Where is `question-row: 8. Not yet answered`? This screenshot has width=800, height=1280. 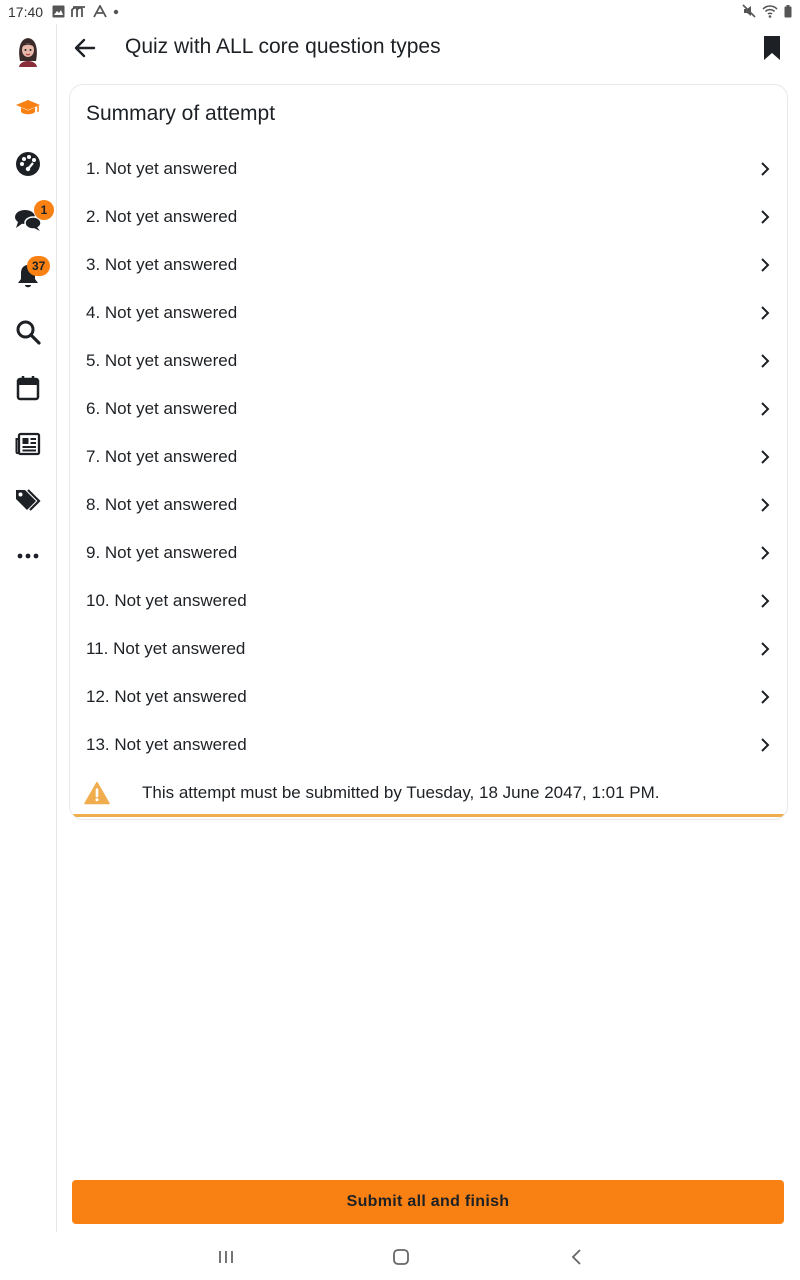
question-row: 8. Not yet answered is located at coordinates (428, 505).